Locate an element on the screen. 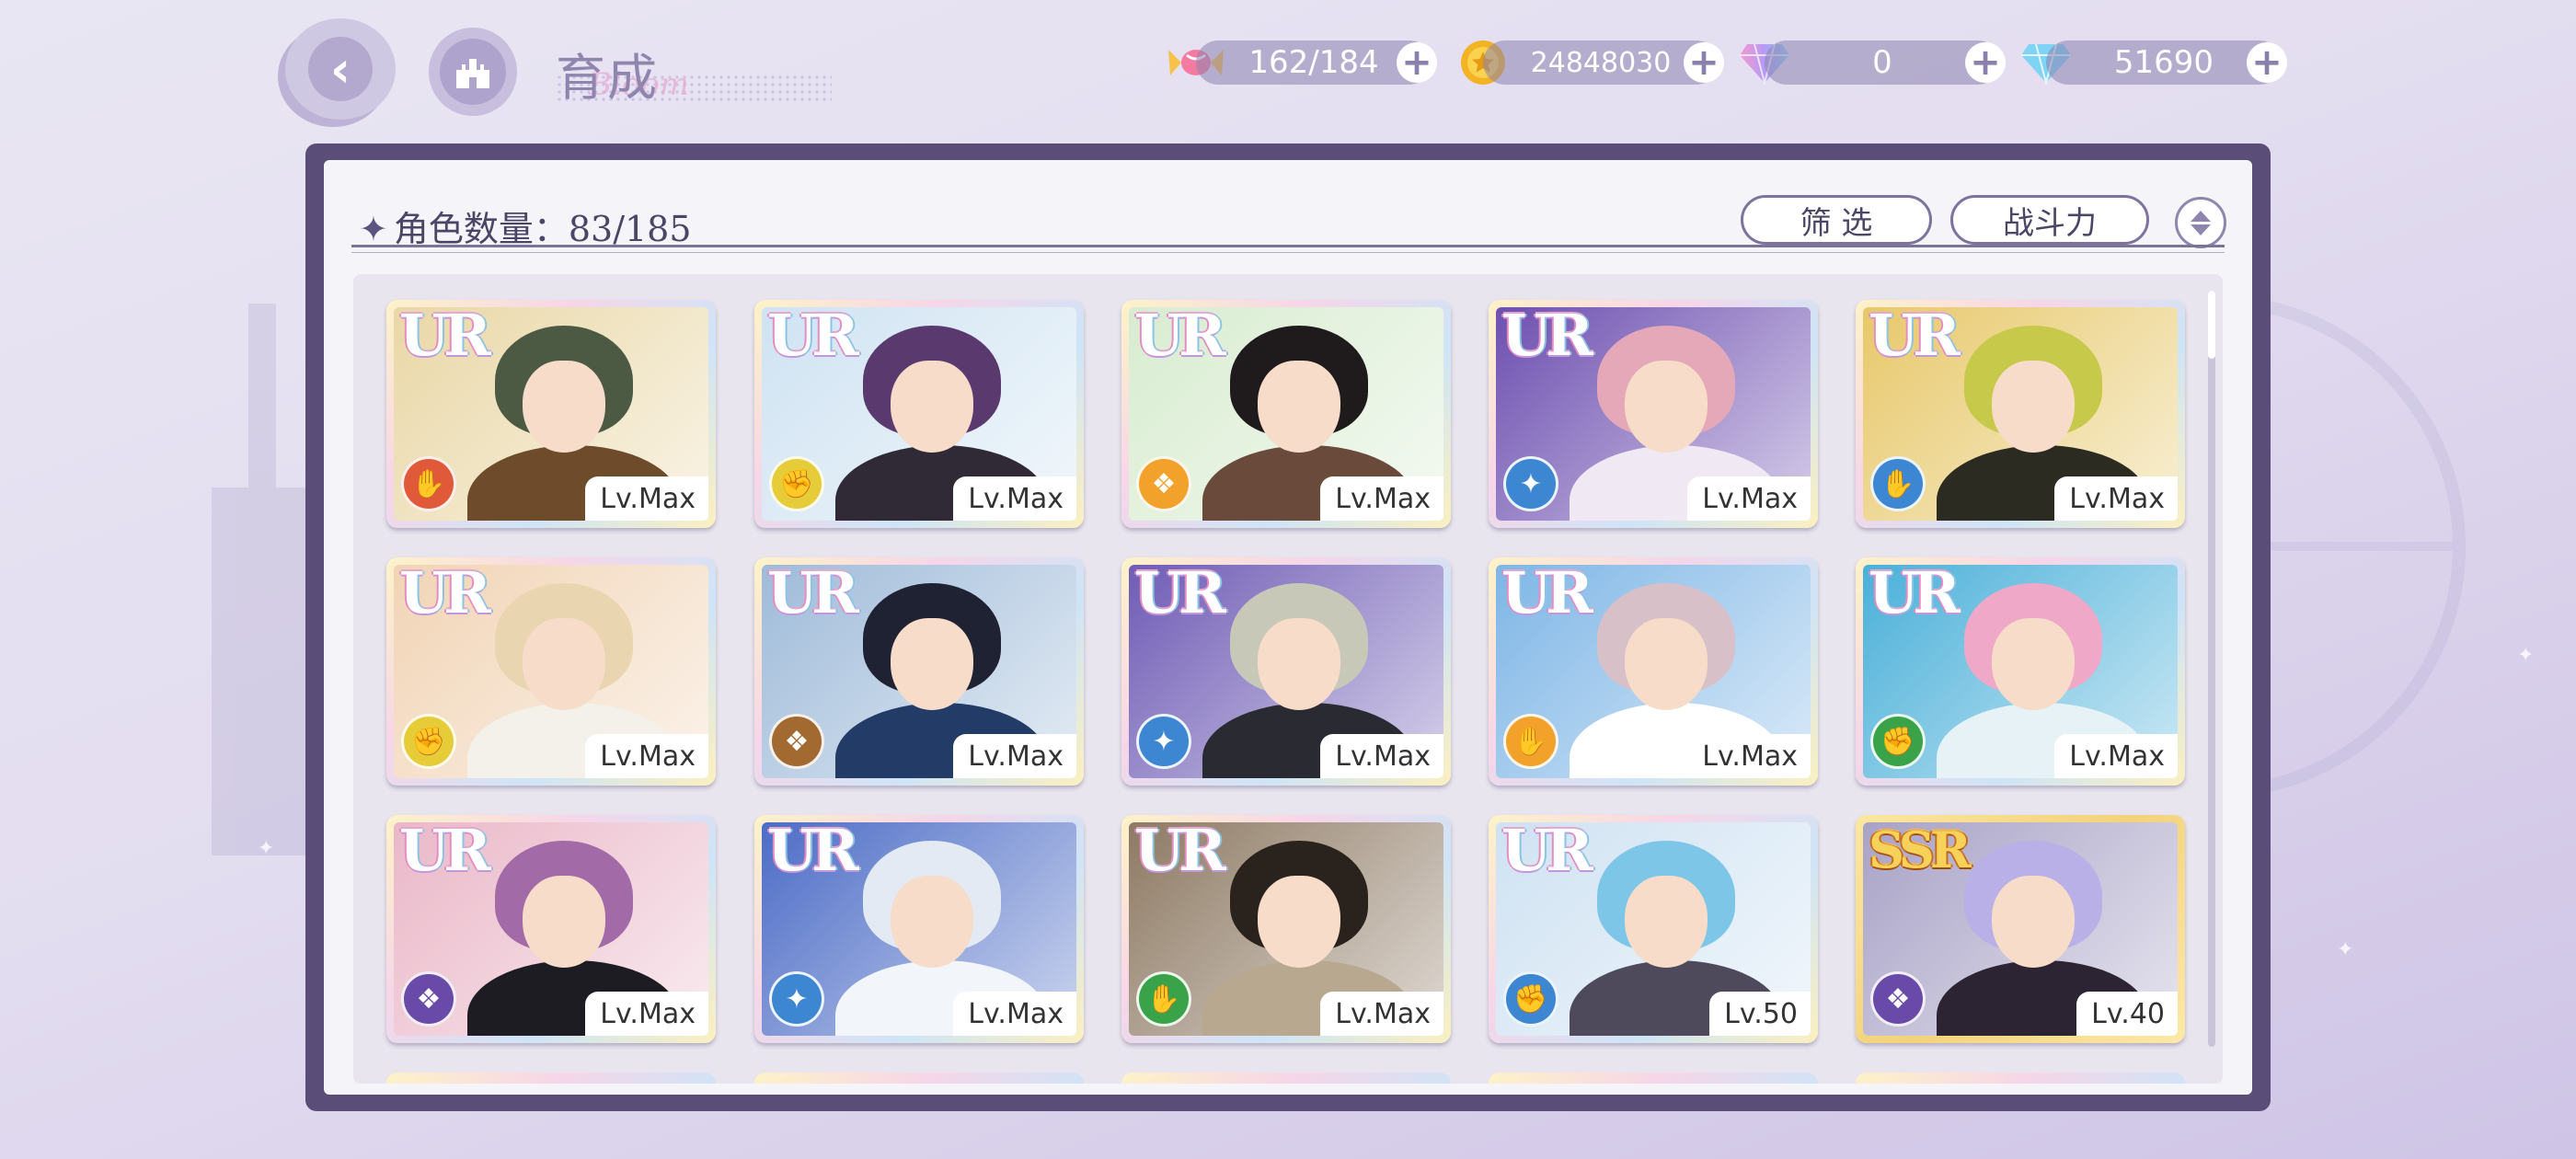 The image size is (2576, 1159). add-stamina-button: + is located at coordinates (1417, 62).